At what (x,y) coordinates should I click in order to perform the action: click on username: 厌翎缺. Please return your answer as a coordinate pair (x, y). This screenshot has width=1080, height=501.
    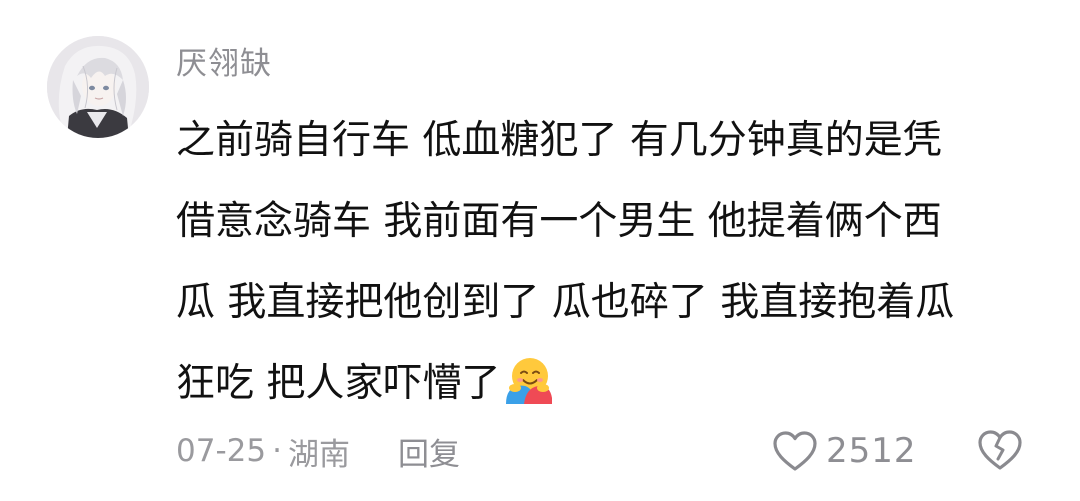
    Looking at the image, I should click on (224, 64).